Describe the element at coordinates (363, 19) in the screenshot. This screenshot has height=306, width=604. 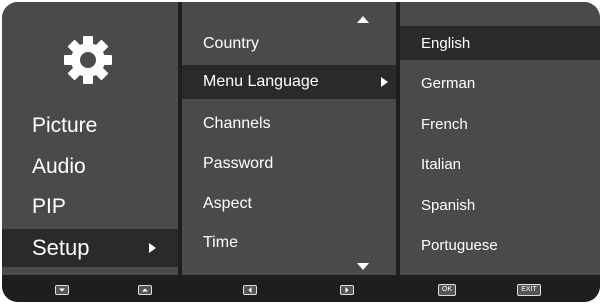
I see `scroll-up-icon` at that location.